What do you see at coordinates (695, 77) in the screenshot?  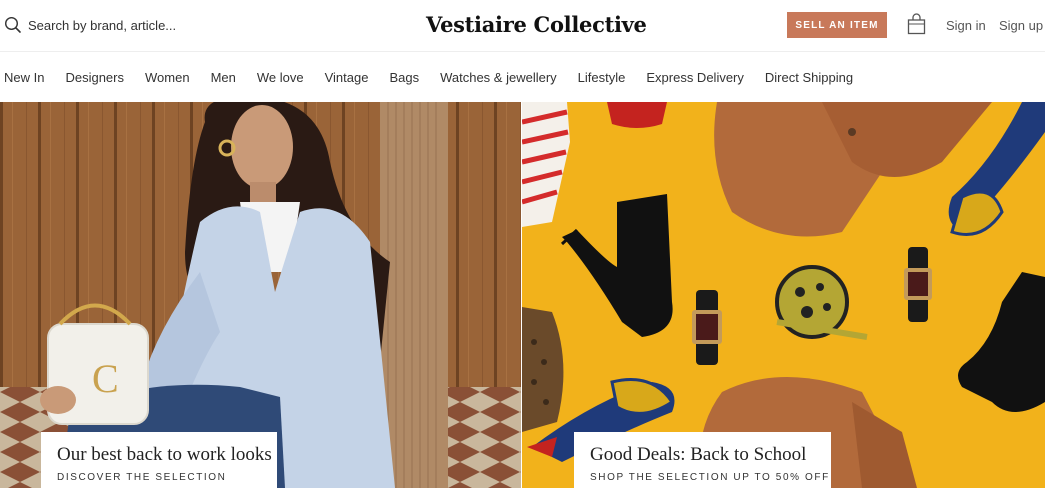 I see `nav-item-express-delivery: Express Delivery` at bounding box center [695, 77].